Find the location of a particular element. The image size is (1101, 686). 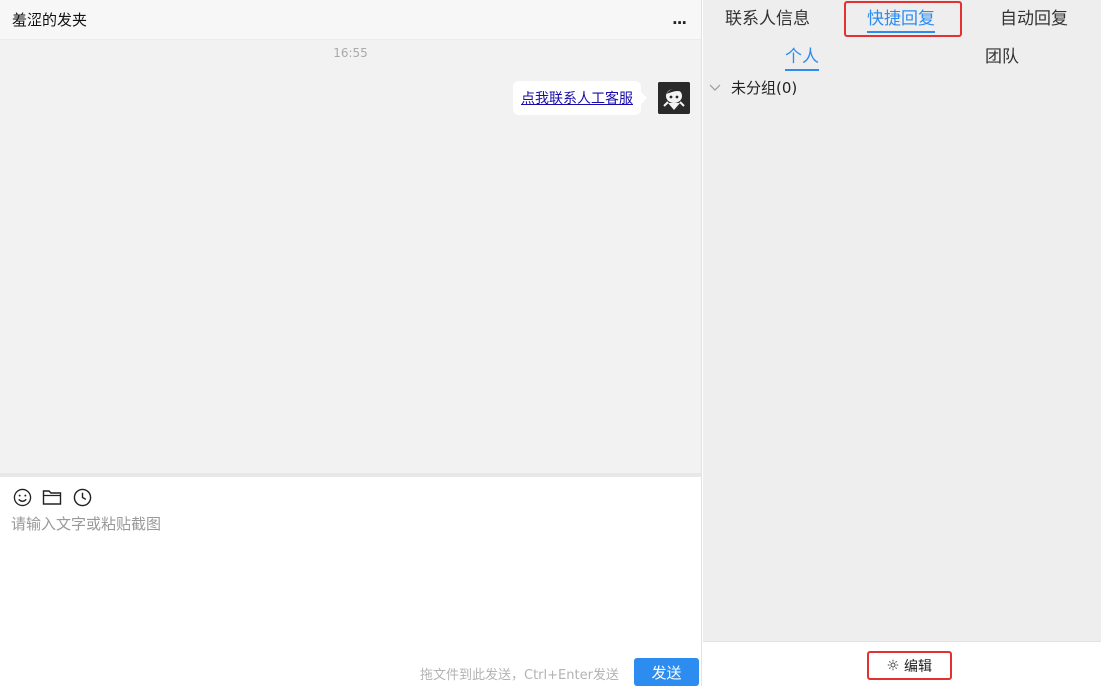

folder-icon is located at coordinates (52, 497).